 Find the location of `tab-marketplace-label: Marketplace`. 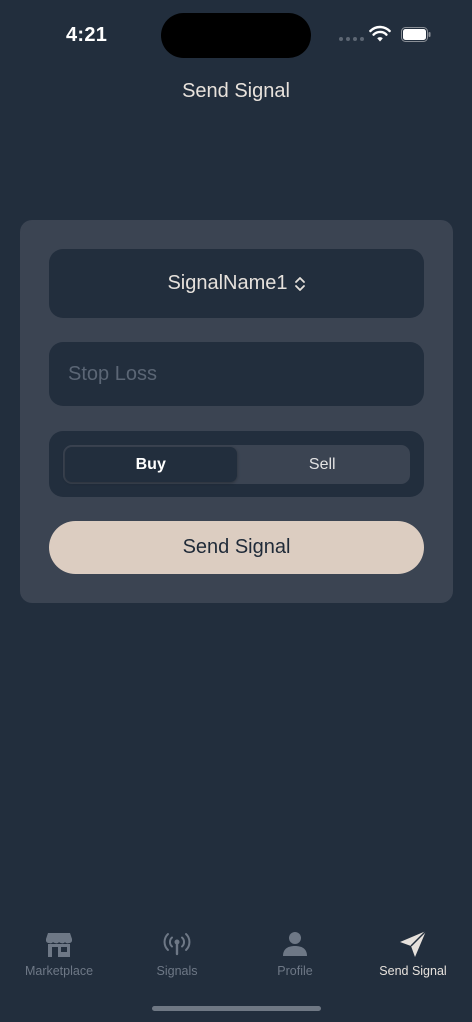

tab-marketplace-label: Marketplace is located at coordinates (59, 971).